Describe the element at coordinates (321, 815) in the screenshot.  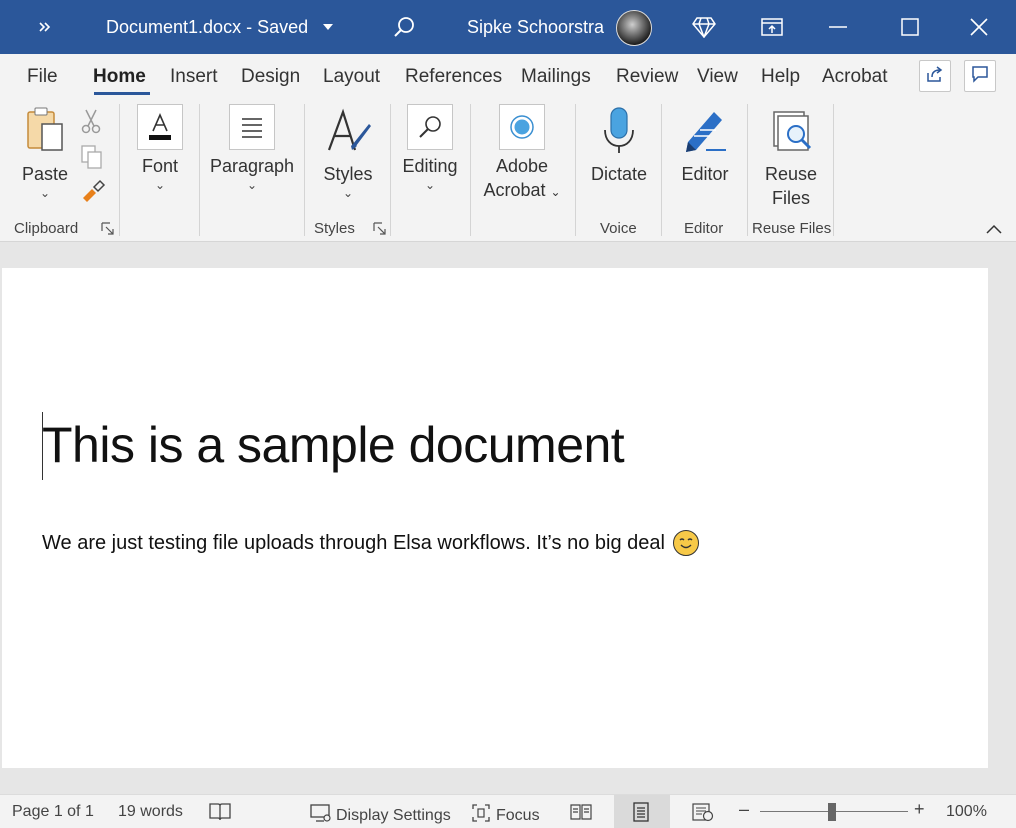
I see `display-settings-icon` at that location.